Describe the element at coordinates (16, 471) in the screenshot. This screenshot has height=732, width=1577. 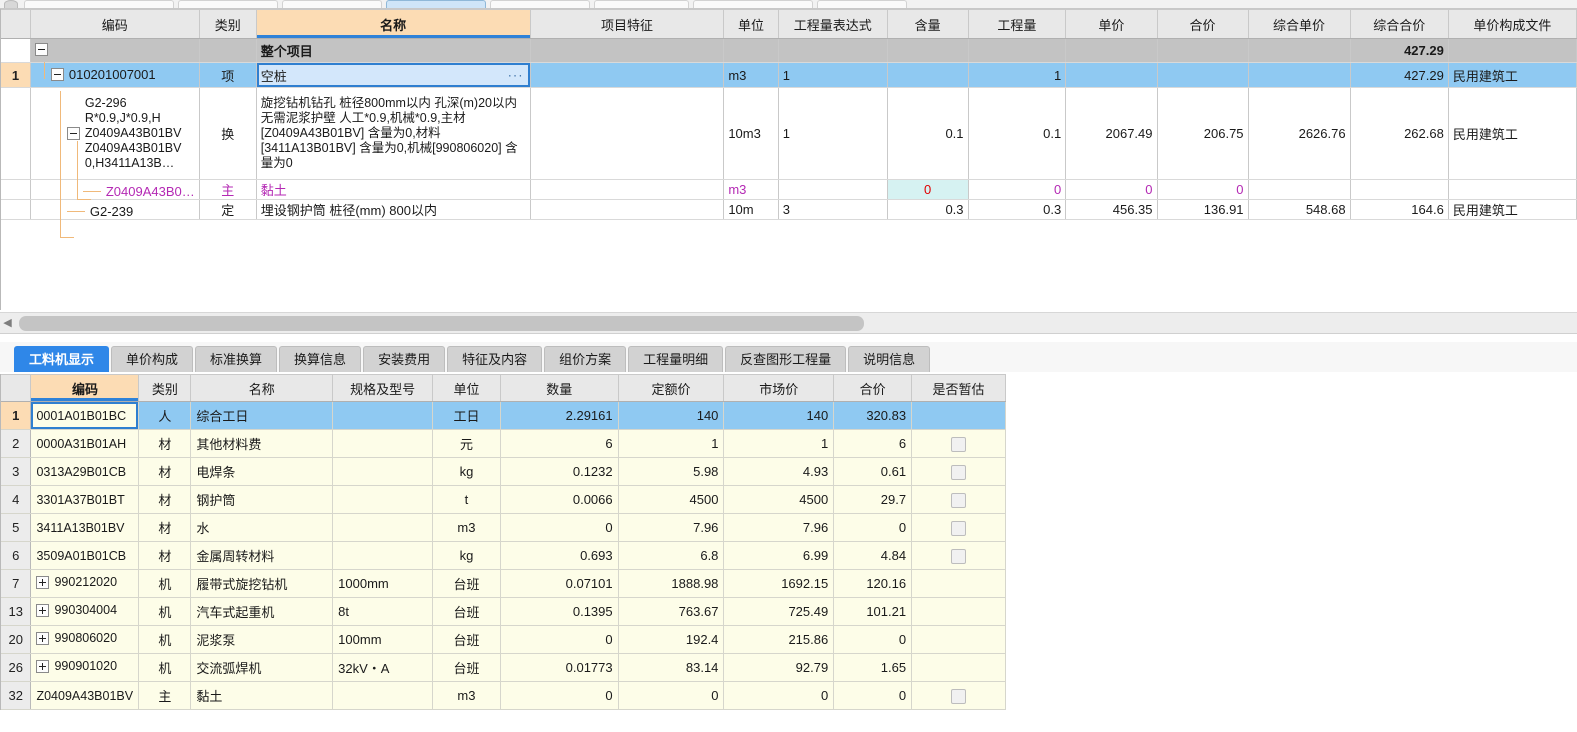
I see `sub-row-number: 3` at that location.